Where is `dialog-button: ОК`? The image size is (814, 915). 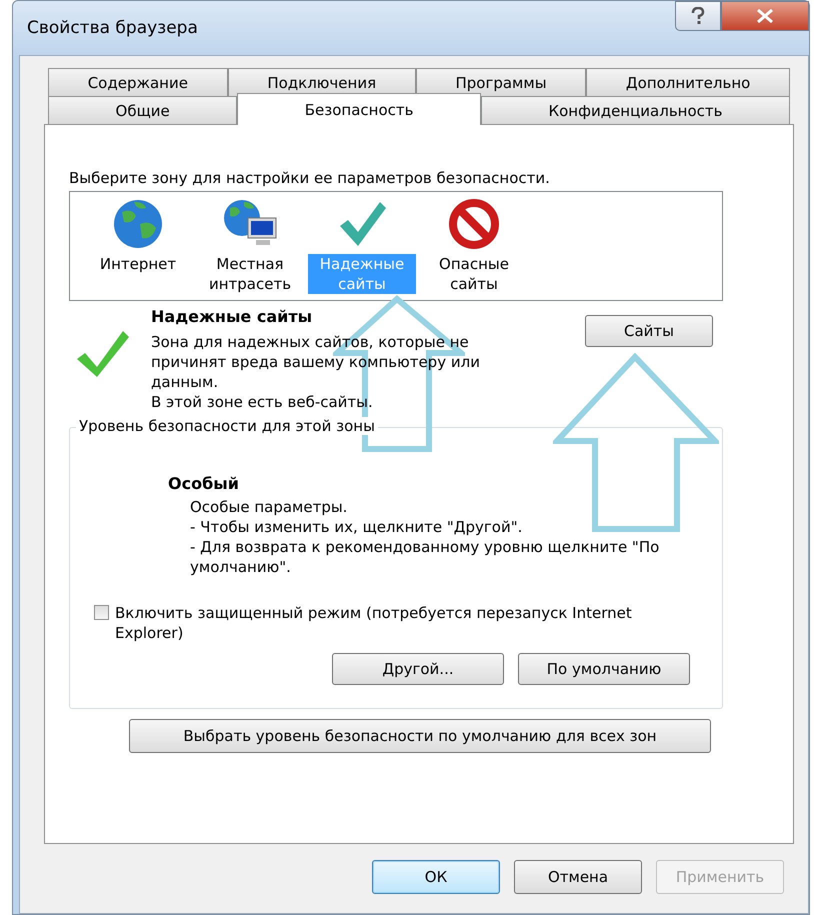 dialog-button: ОК is located at coordinates (436, 877).